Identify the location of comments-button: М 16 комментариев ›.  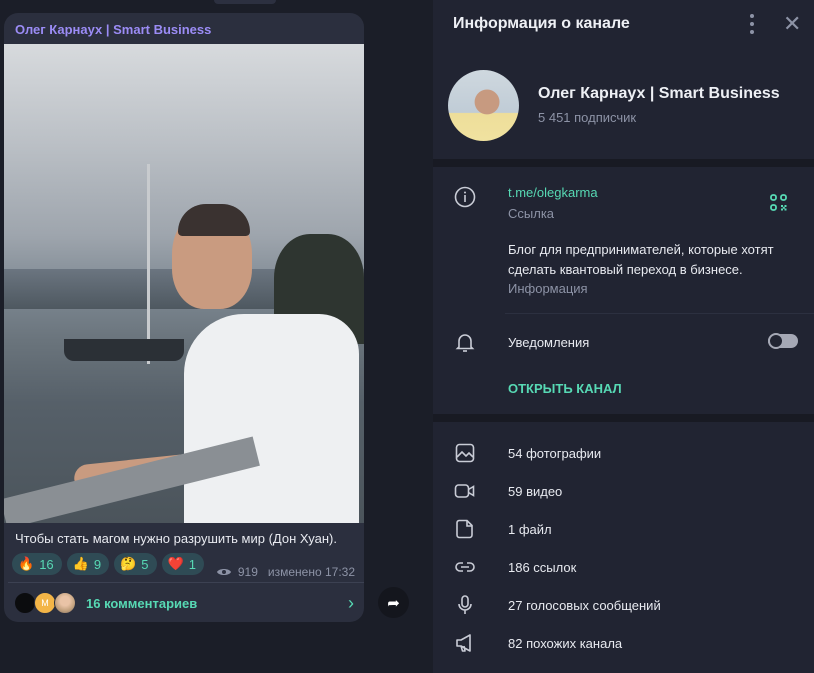
(184, 605).